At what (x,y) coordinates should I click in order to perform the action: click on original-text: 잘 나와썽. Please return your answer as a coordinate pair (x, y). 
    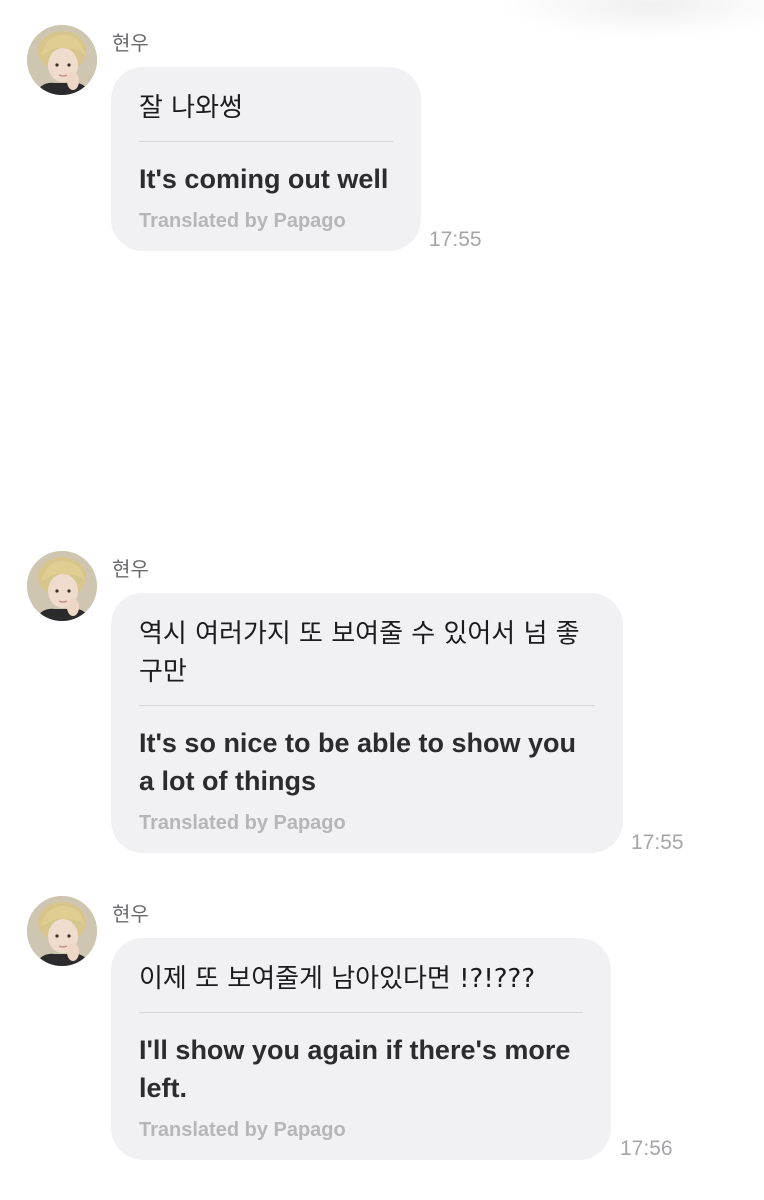
    Looking at the image, I should click on (191, 108).